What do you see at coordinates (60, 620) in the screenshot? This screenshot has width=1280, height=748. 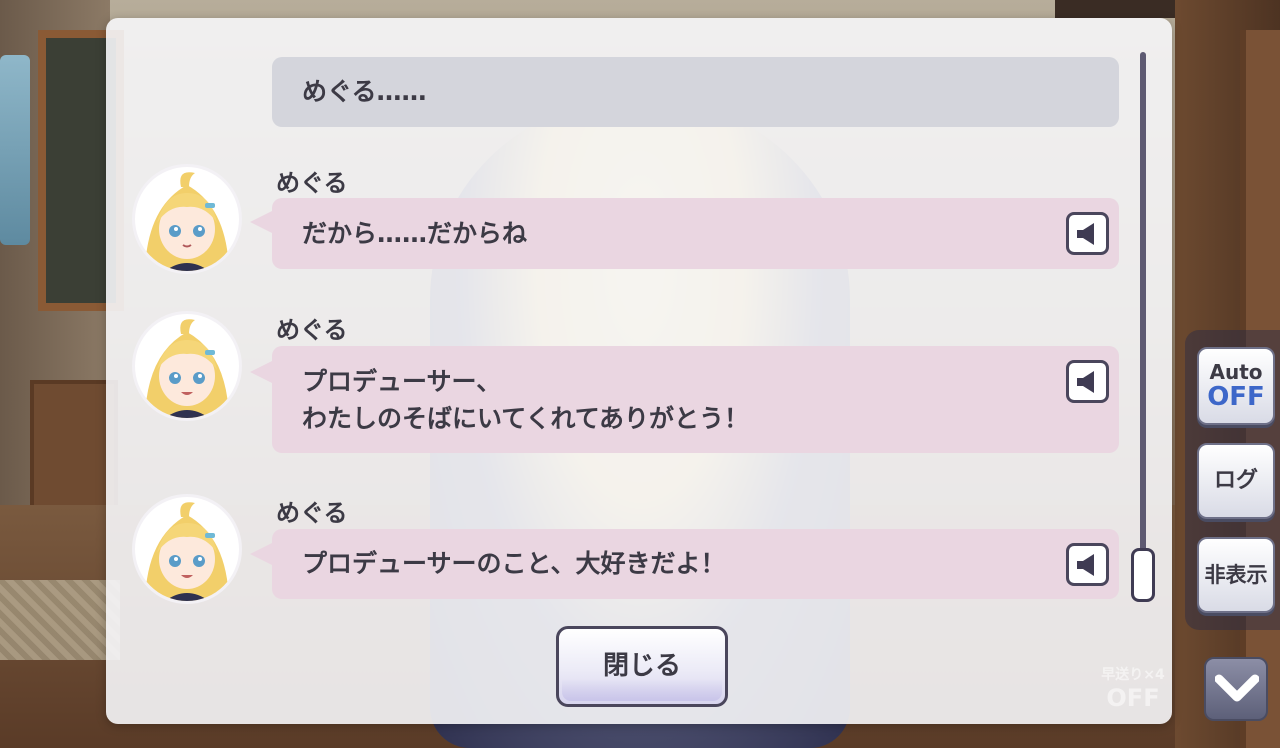 I see `rug` at bounding box center [60, 620].